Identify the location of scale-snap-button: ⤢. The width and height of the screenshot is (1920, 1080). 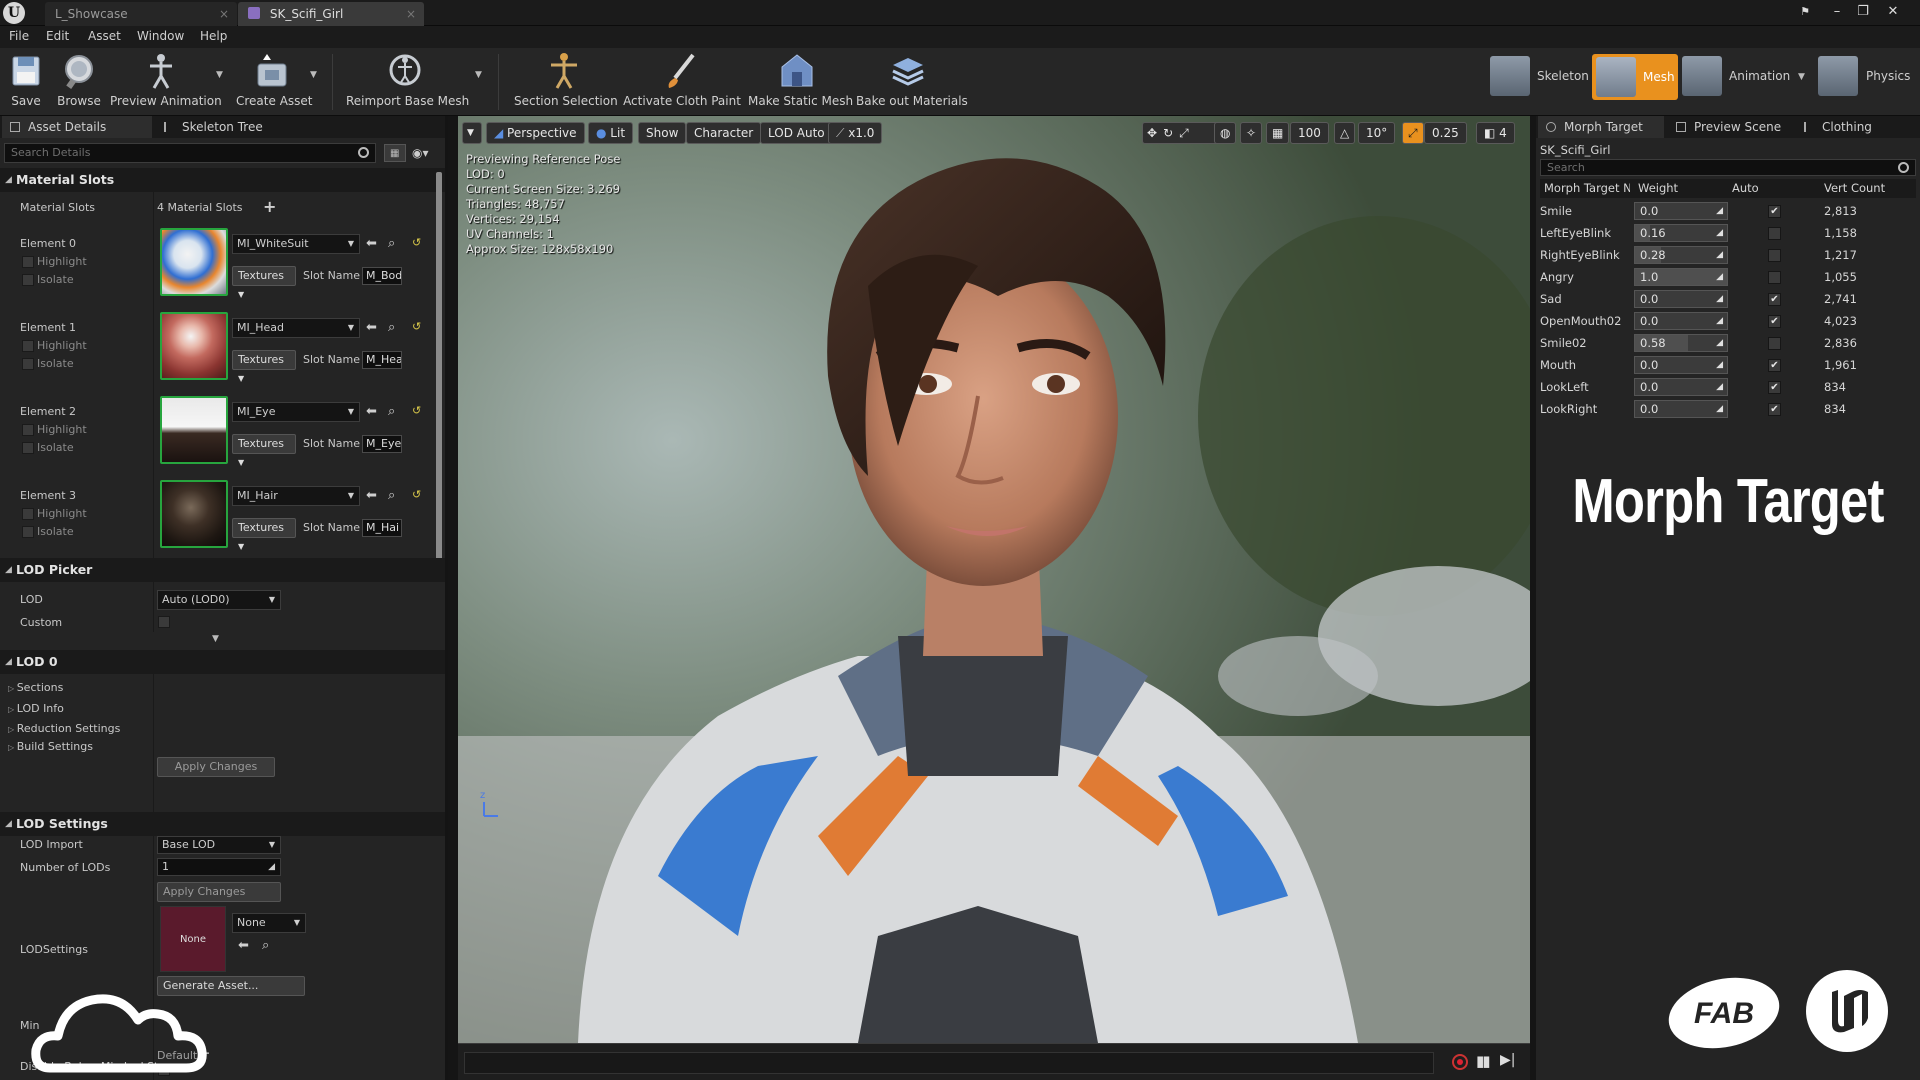
(1413, 133).